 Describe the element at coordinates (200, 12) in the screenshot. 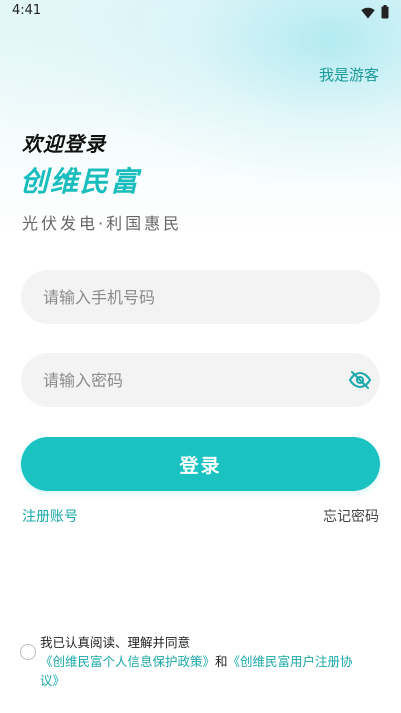

I see `status-bar: 4:41` at that location.